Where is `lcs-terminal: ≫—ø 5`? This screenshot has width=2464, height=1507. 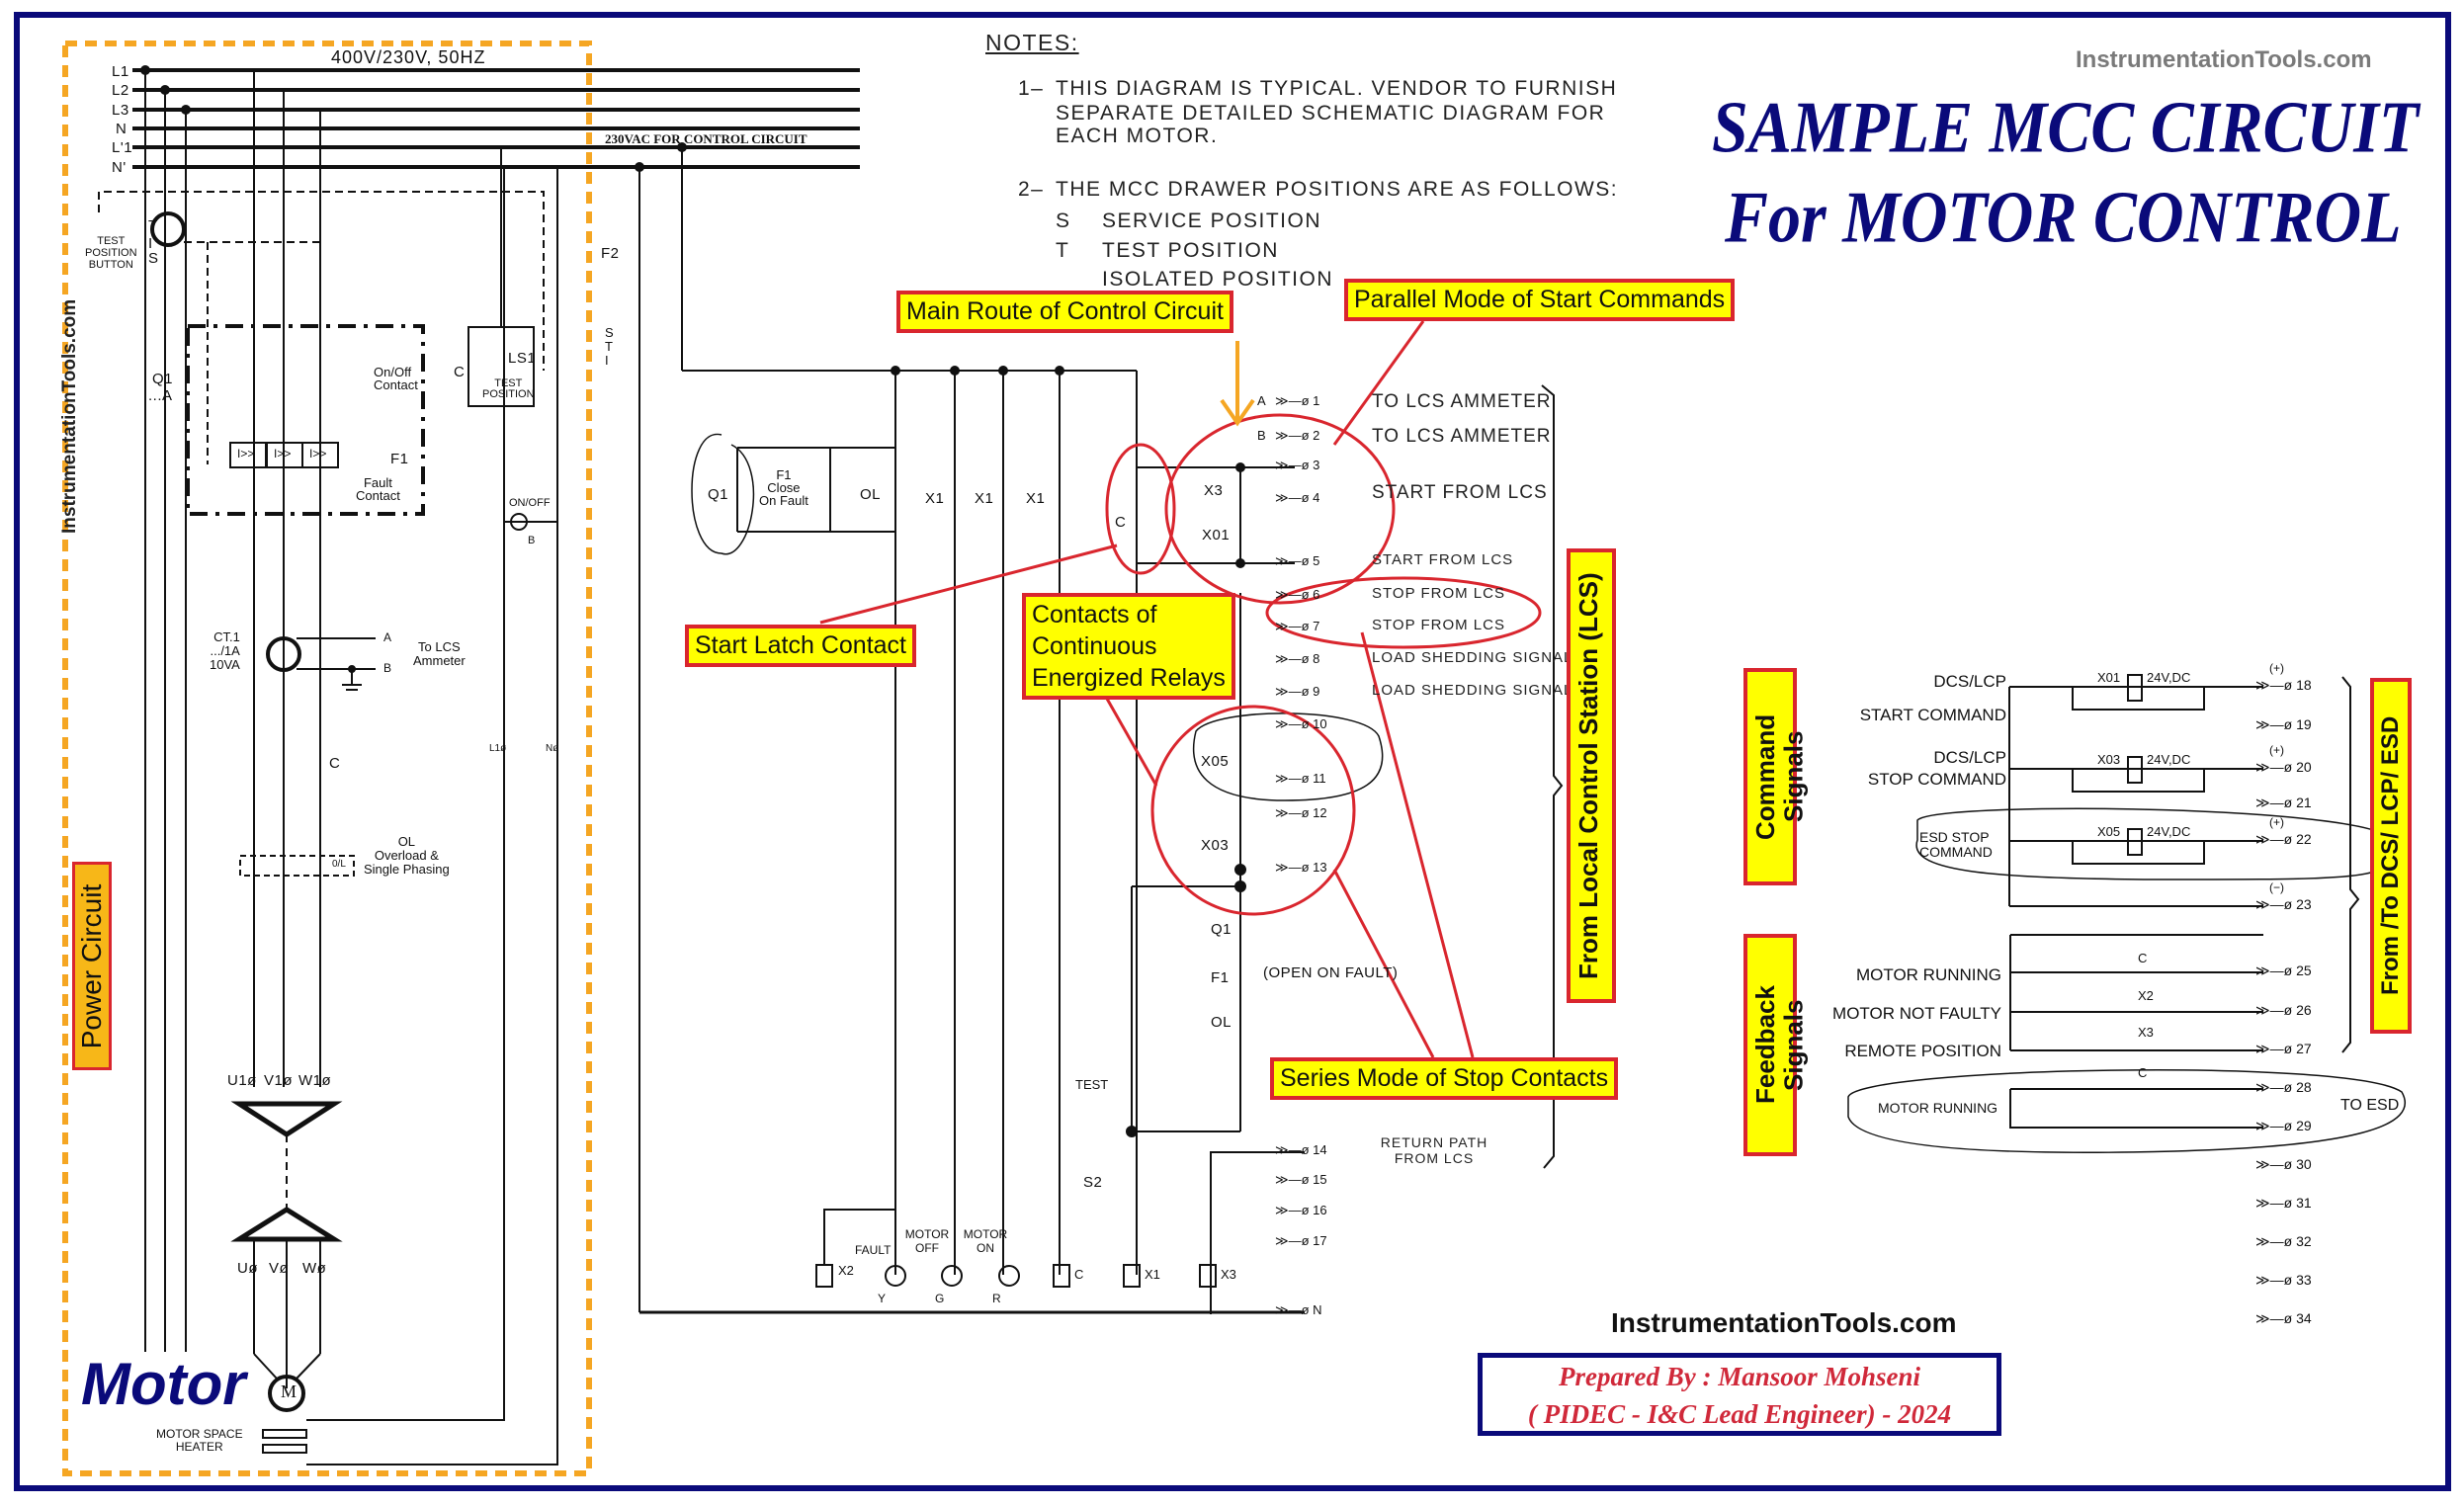 lcs-terminal: ≫—ø 5 is located at coordinates (1297, 560).